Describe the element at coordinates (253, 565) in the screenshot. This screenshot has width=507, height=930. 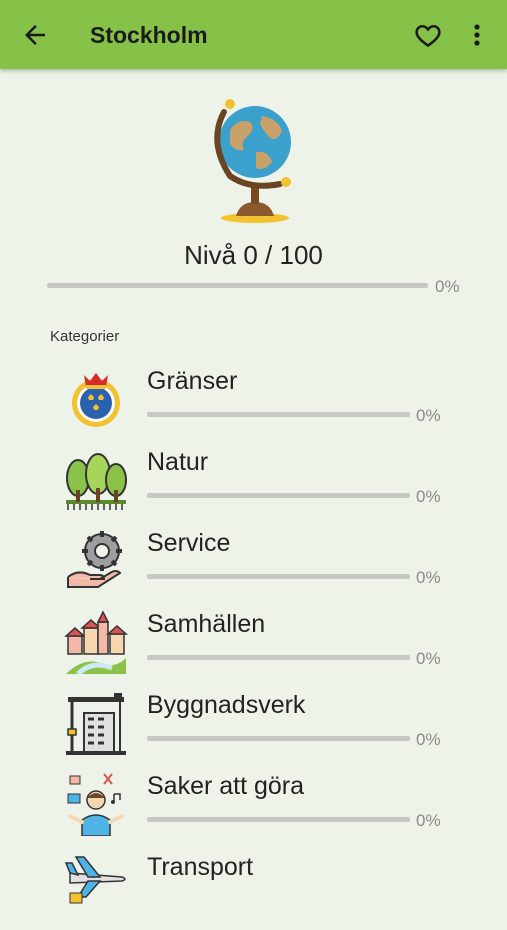
I see `category-item-service: Service 0%` at that location.